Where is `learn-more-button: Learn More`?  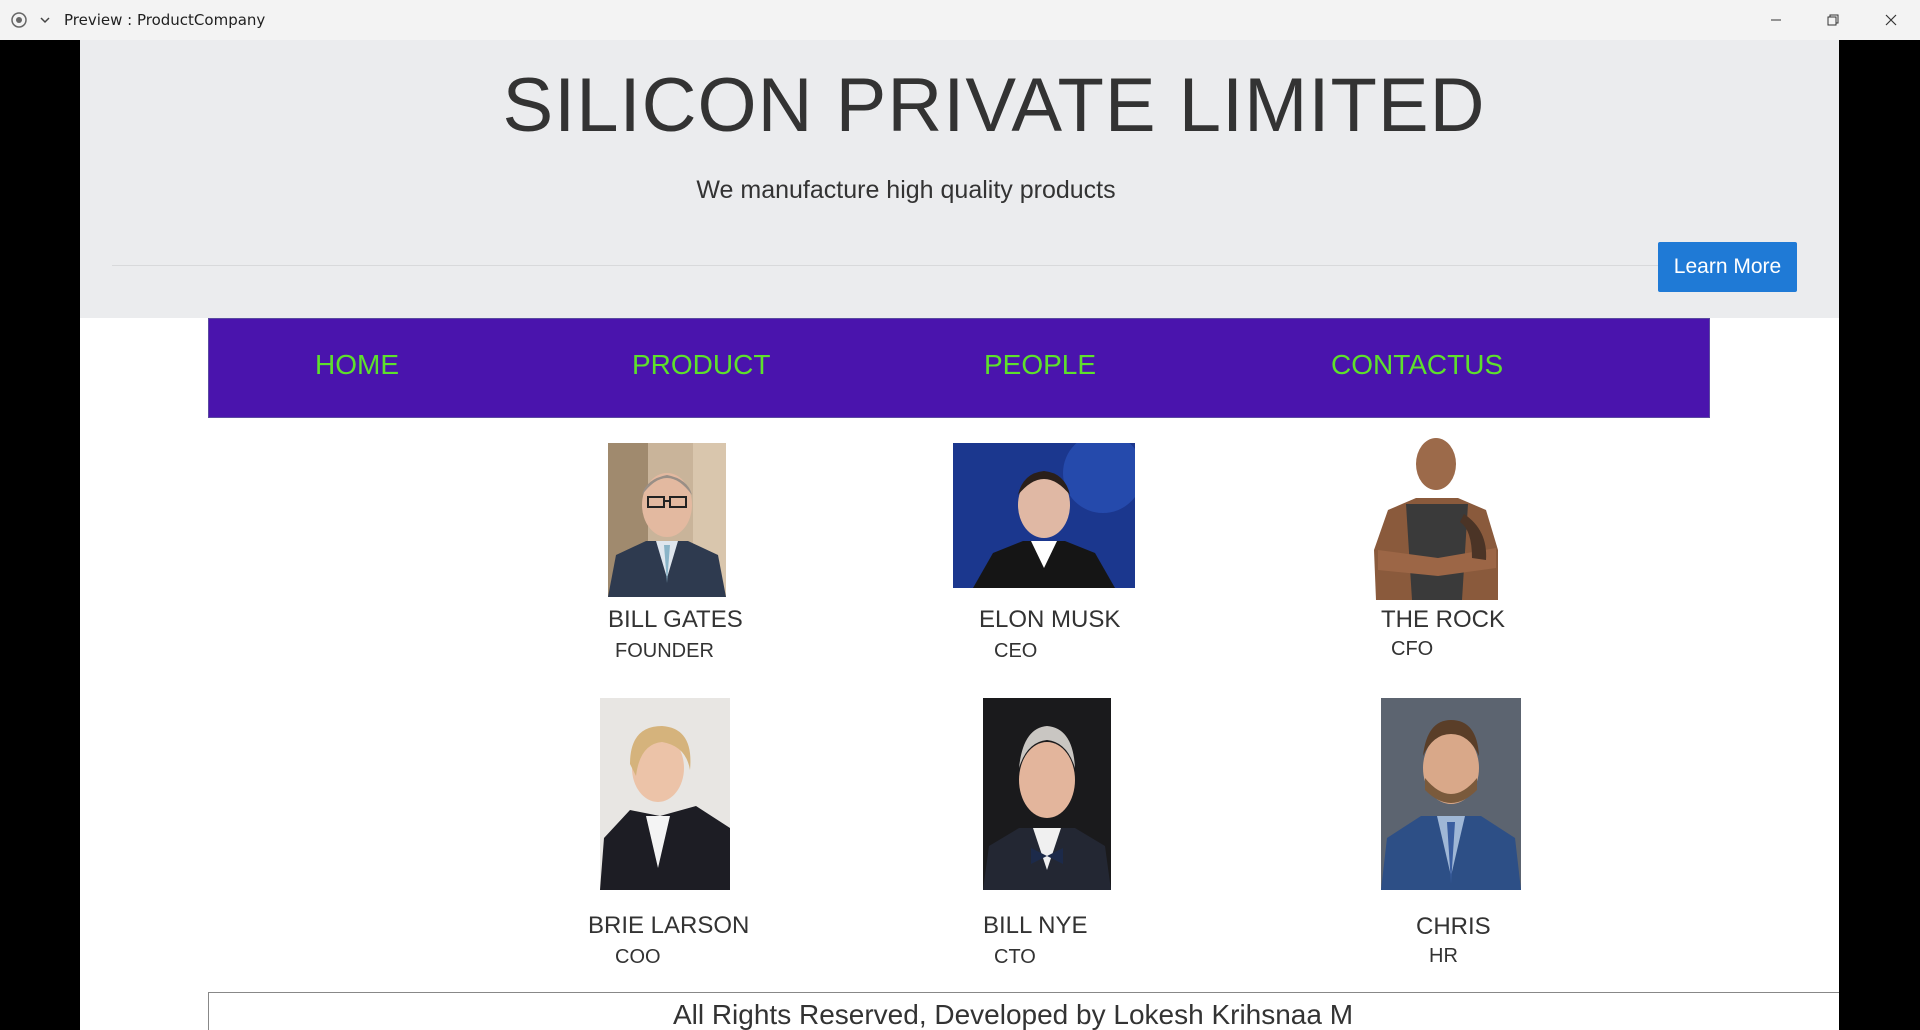 learn-more-button: Learn More is located at coordinates (1727, 267).